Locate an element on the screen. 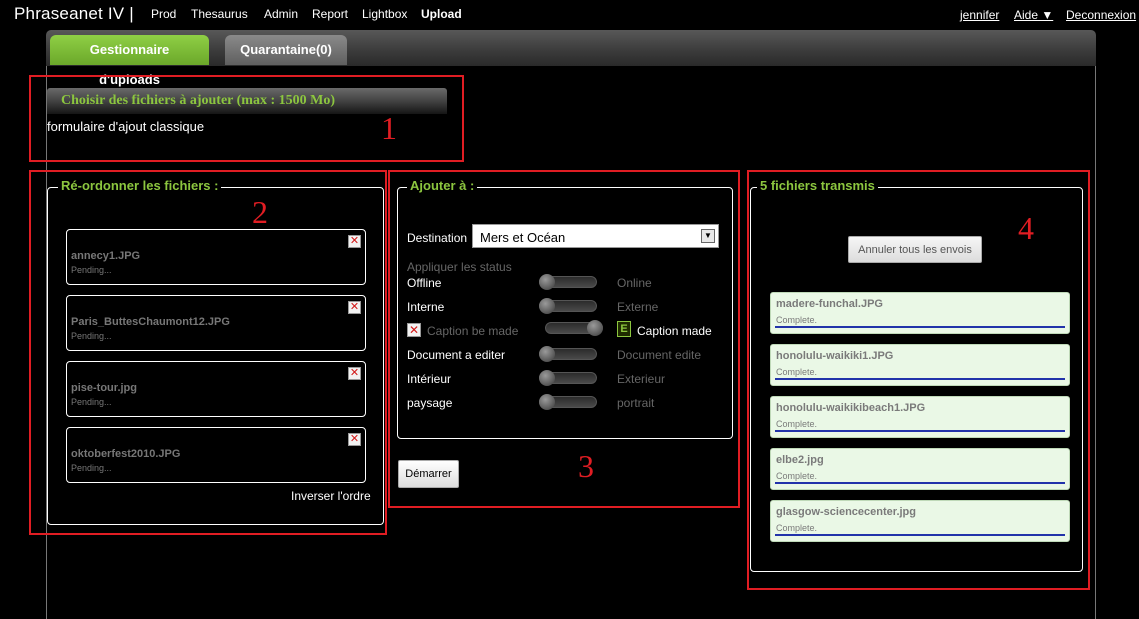  nav-upload: Upload is located at coordinates (441, 14).